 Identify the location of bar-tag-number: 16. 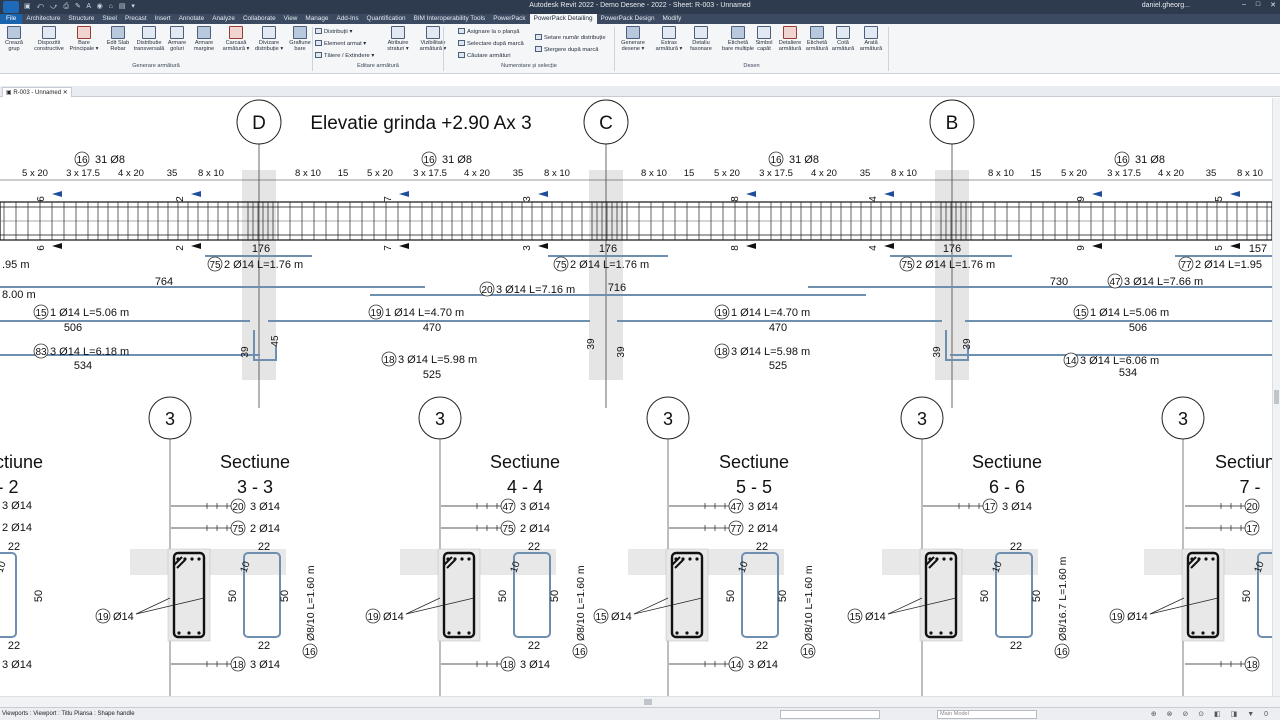
(82, 160).